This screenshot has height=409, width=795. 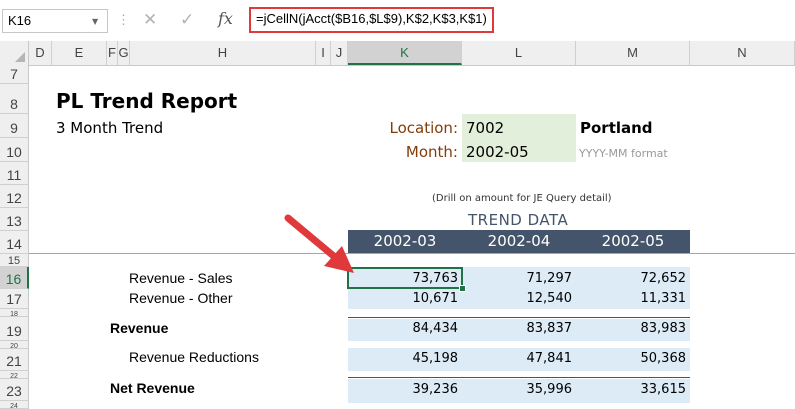 What do you see at coordinates (181, 278) in the screenshot?
I see `line-label-revenue-sales: Revenue - Sales` at bounding box center [181, 278].